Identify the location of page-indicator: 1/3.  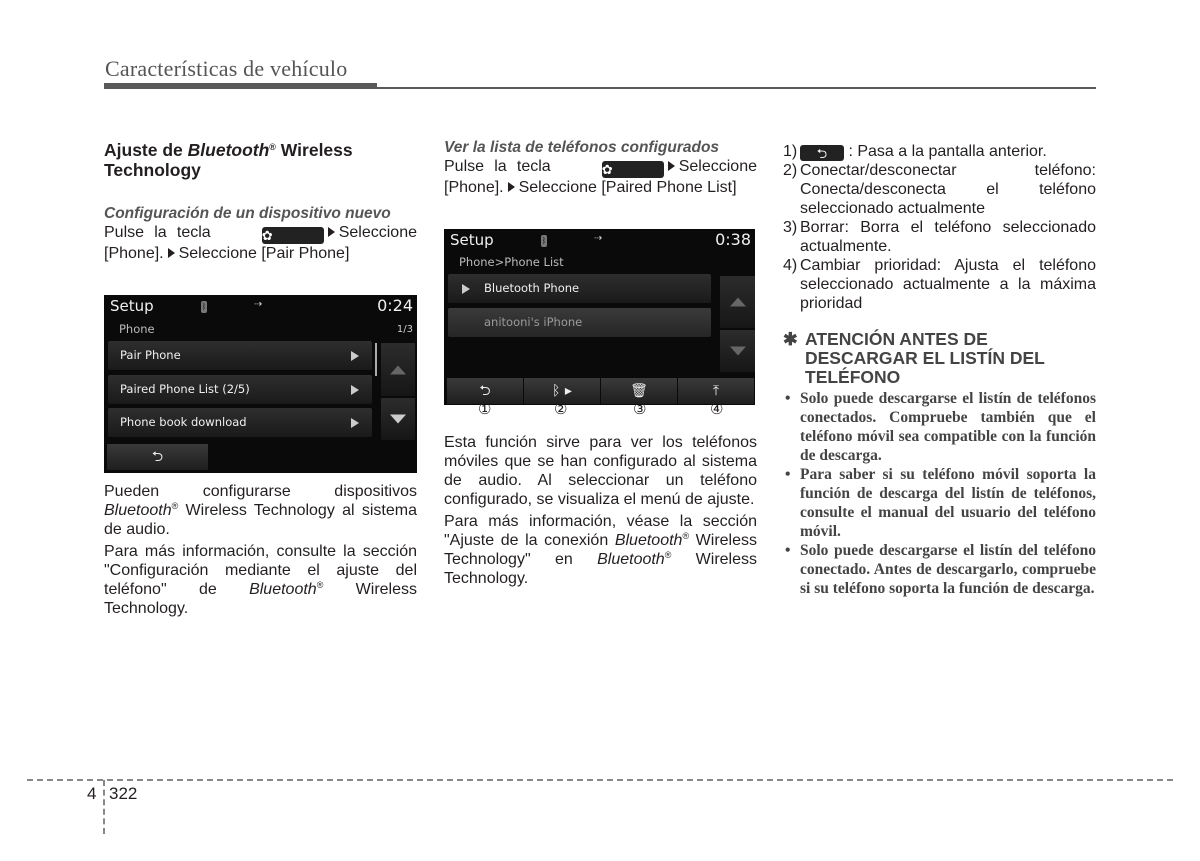
(404, 329).